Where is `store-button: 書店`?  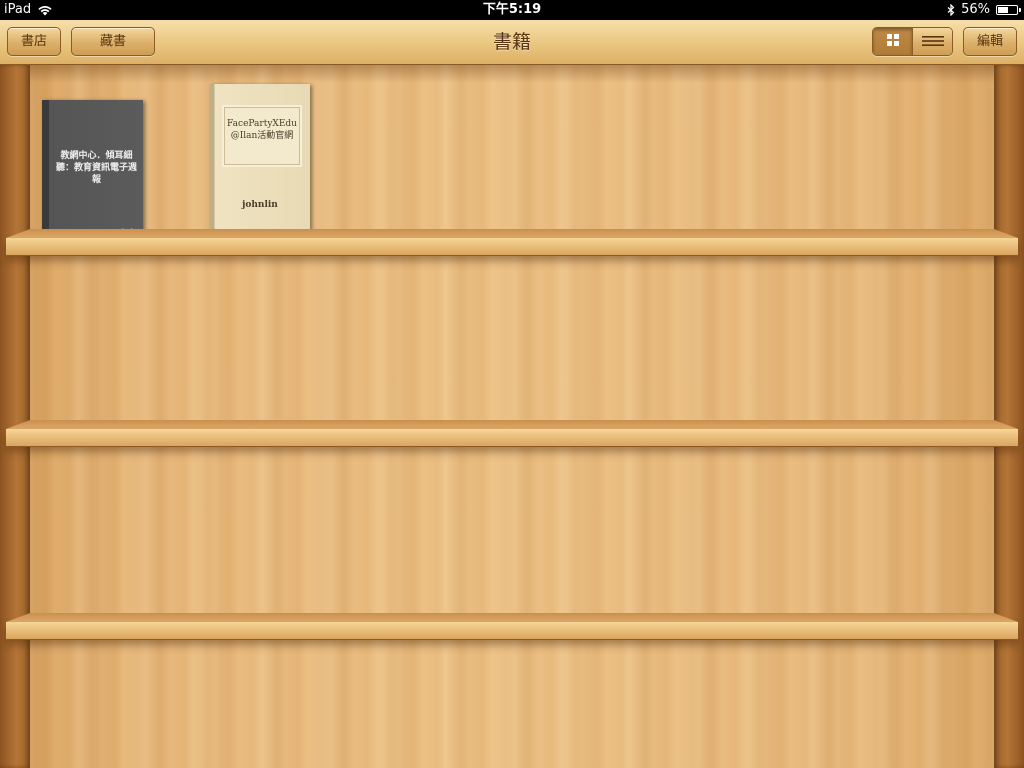
store-button: 書店 is located at coordinates (34, 41).